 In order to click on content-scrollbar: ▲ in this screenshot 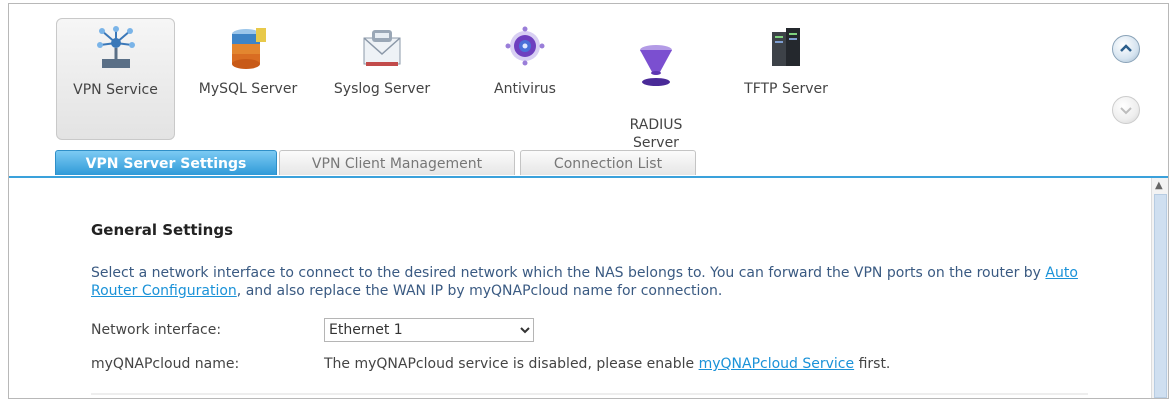, I will do `click(1159, 288)`.